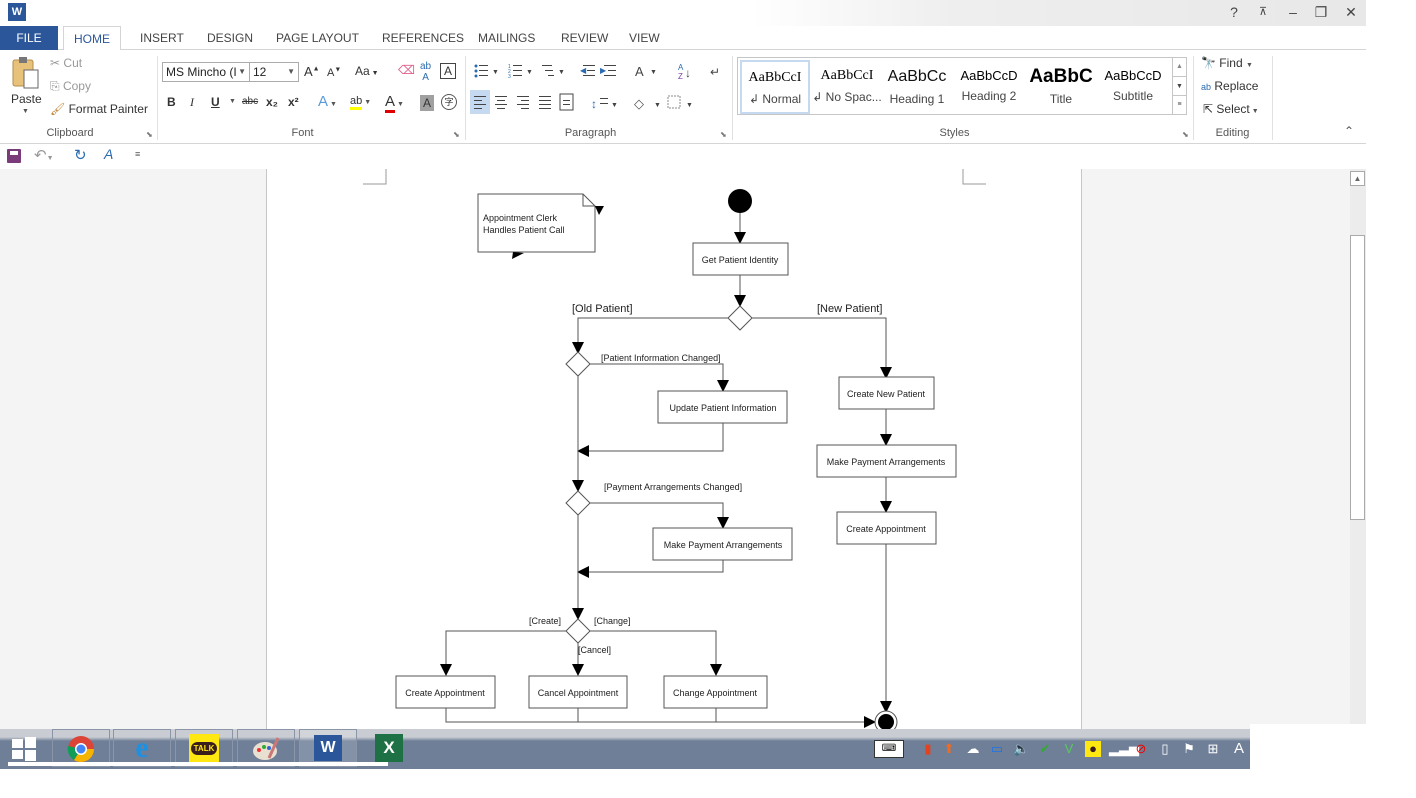 The height and width of the screenshot is (798, 1416). What do you see at coordinates (162, 38) in the screenshot?
I see `tab-insert: INSERT` at bounding box center [162, 38].